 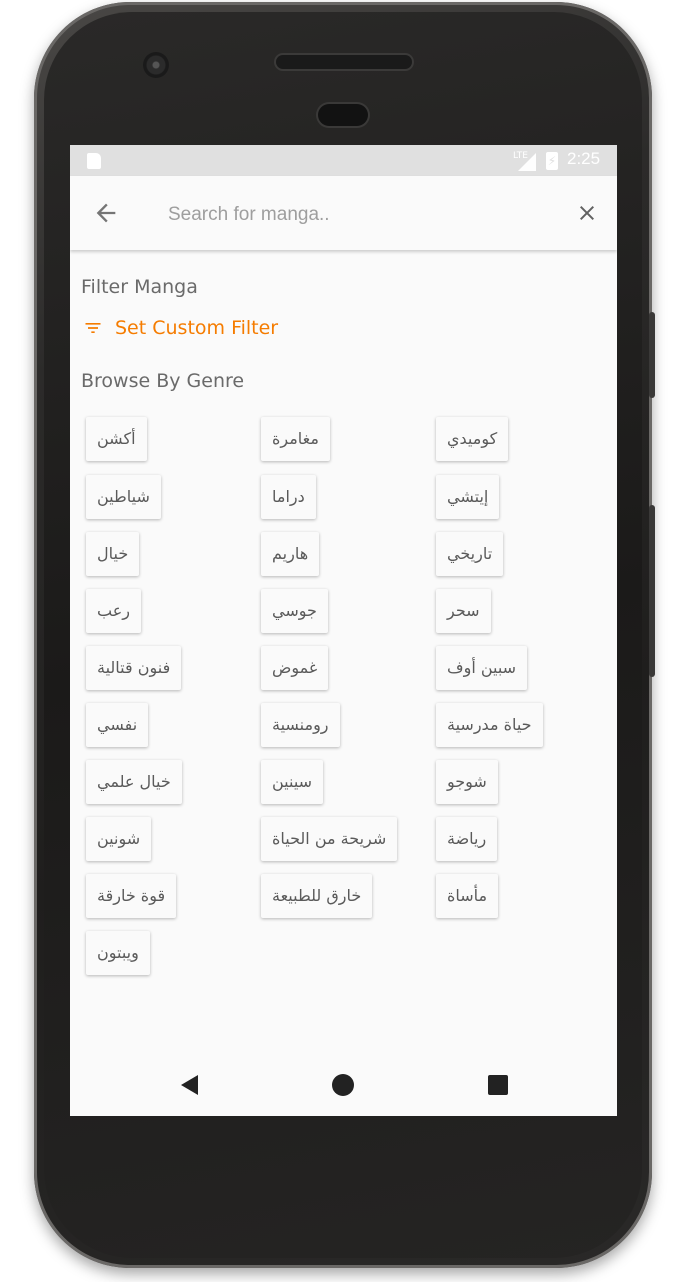 I want to click on genre-chip: غموض, so click(x=295, y=668).